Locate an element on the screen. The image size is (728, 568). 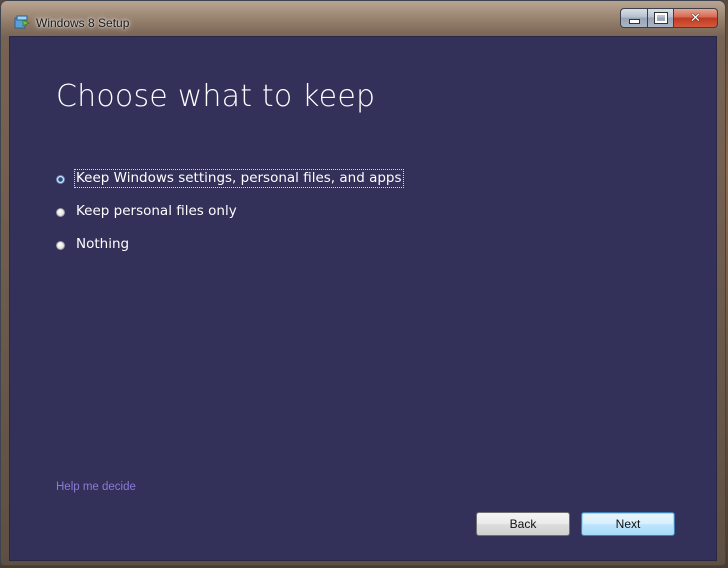
minimize-icon is located at coordinates (634, 21).